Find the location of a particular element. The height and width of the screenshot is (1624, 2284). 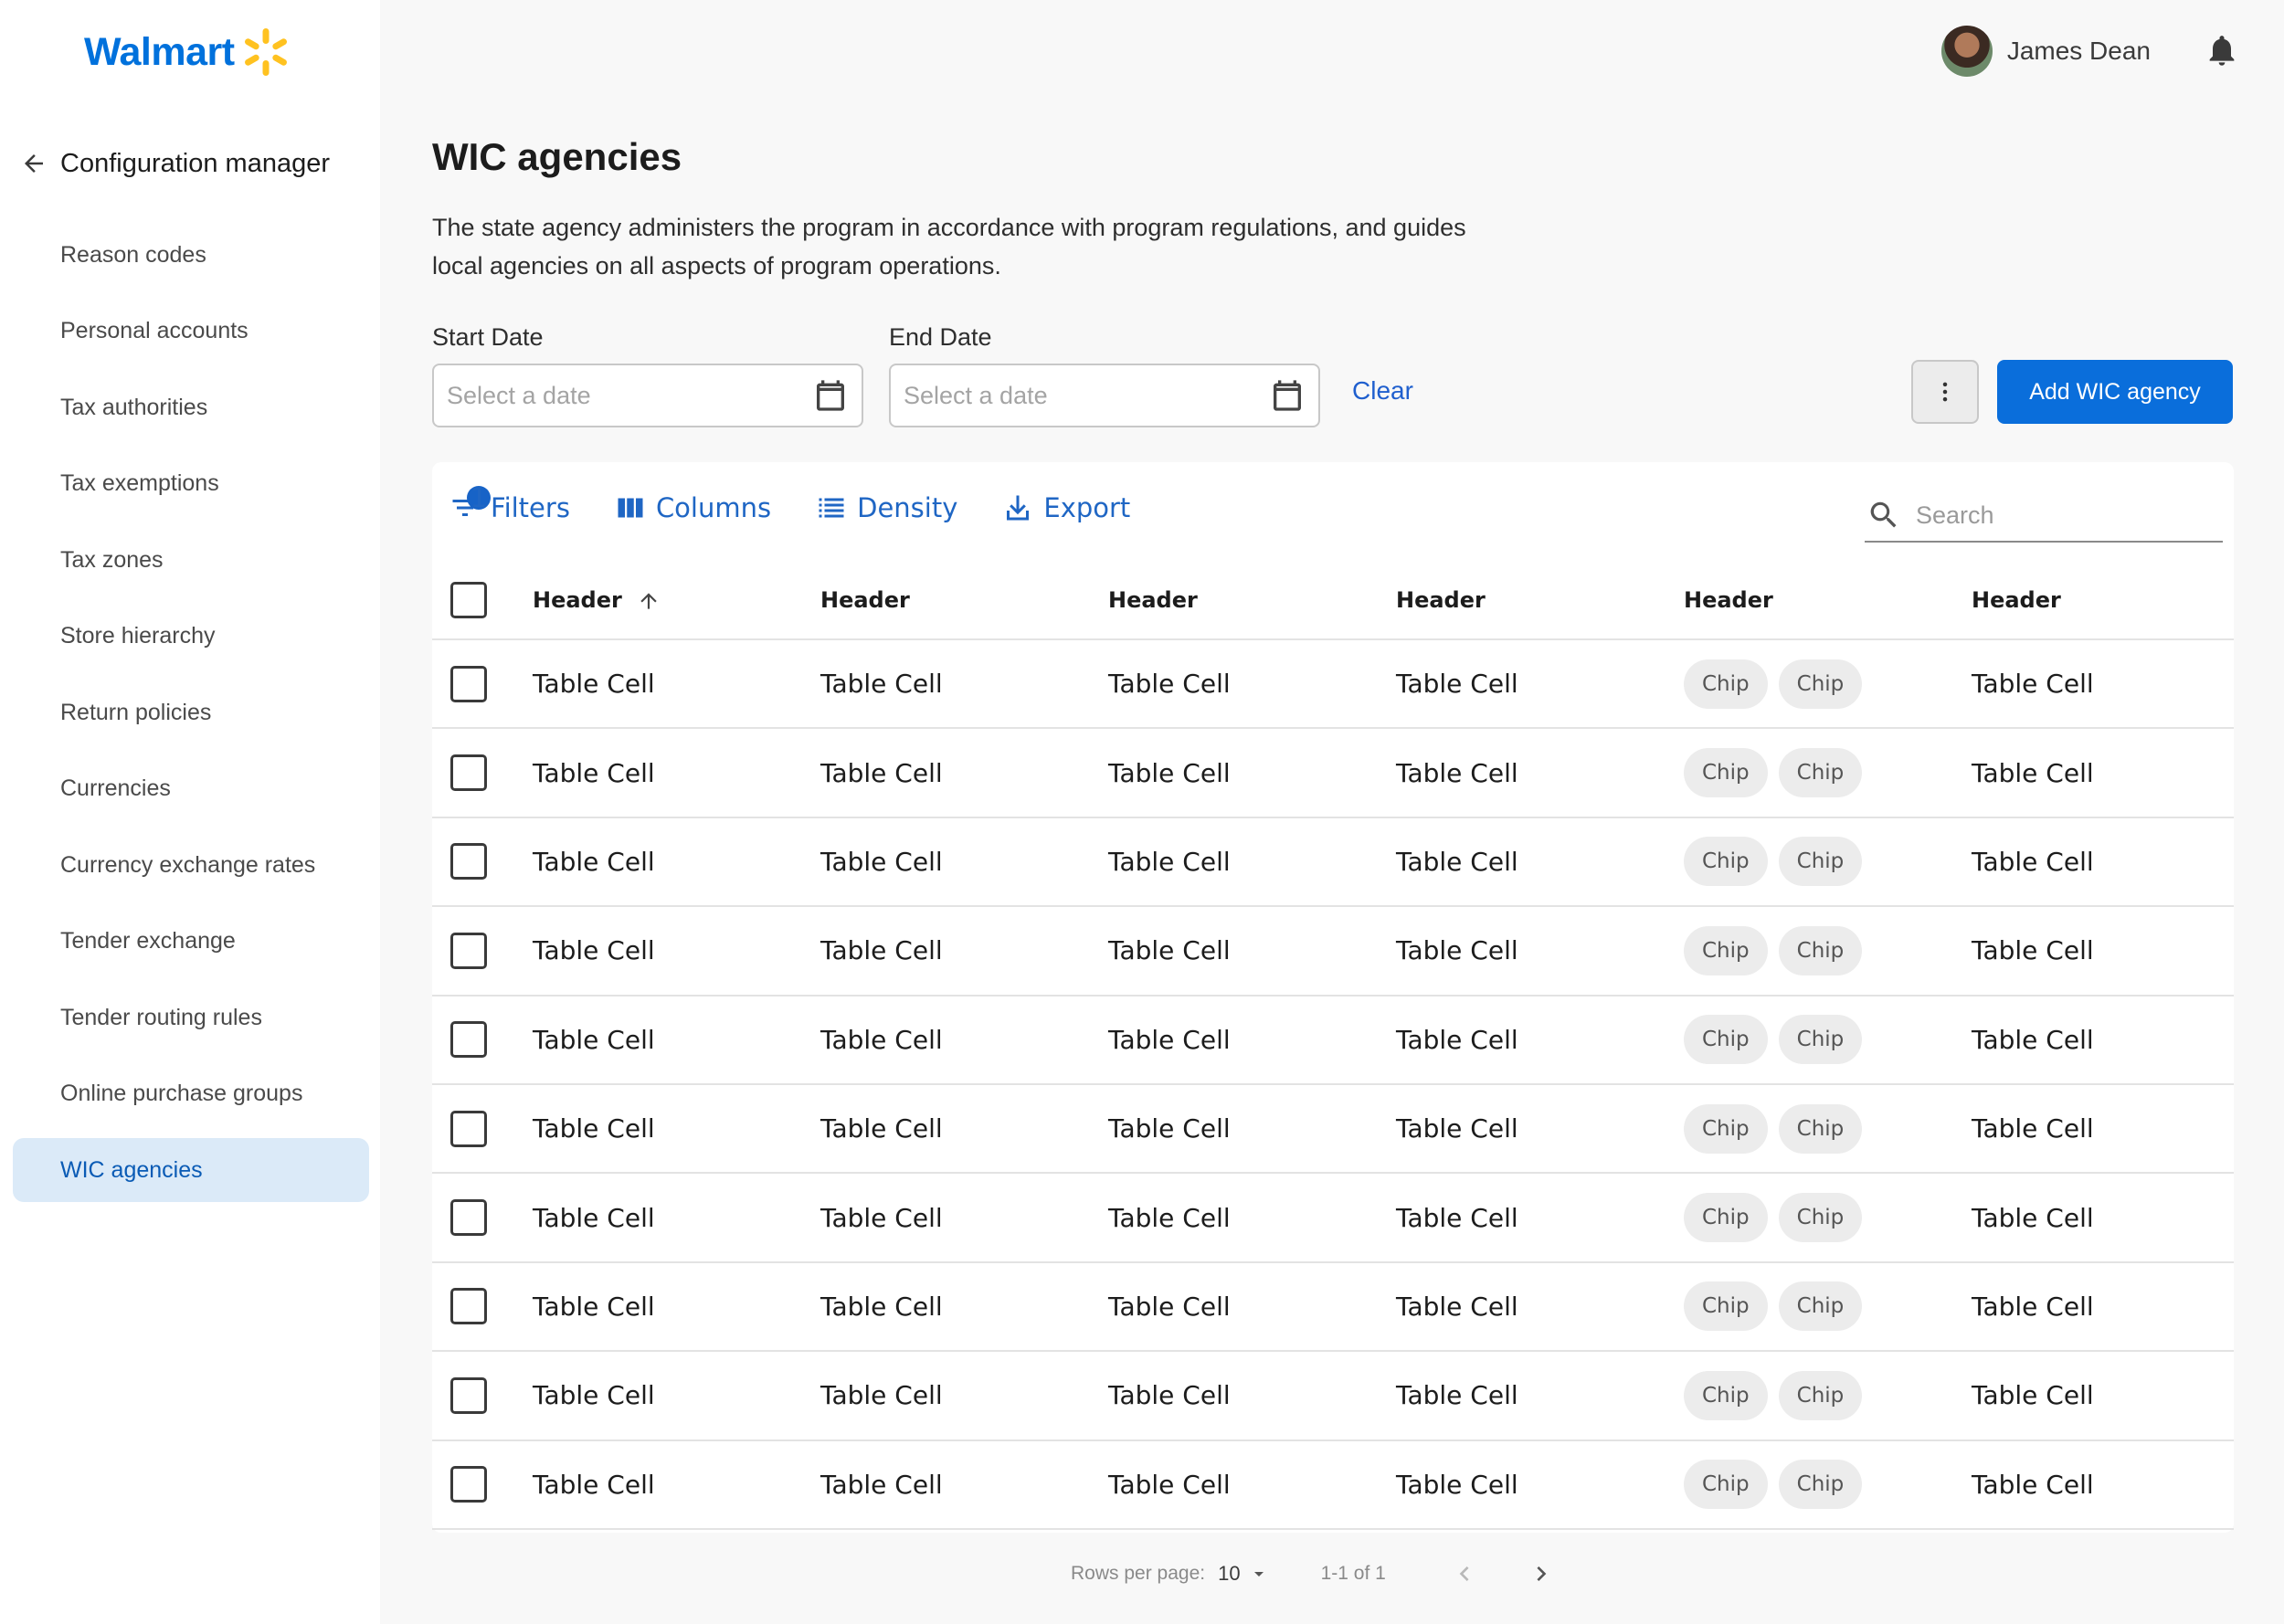

export-button: Export is located at coordinates (1065, 507).